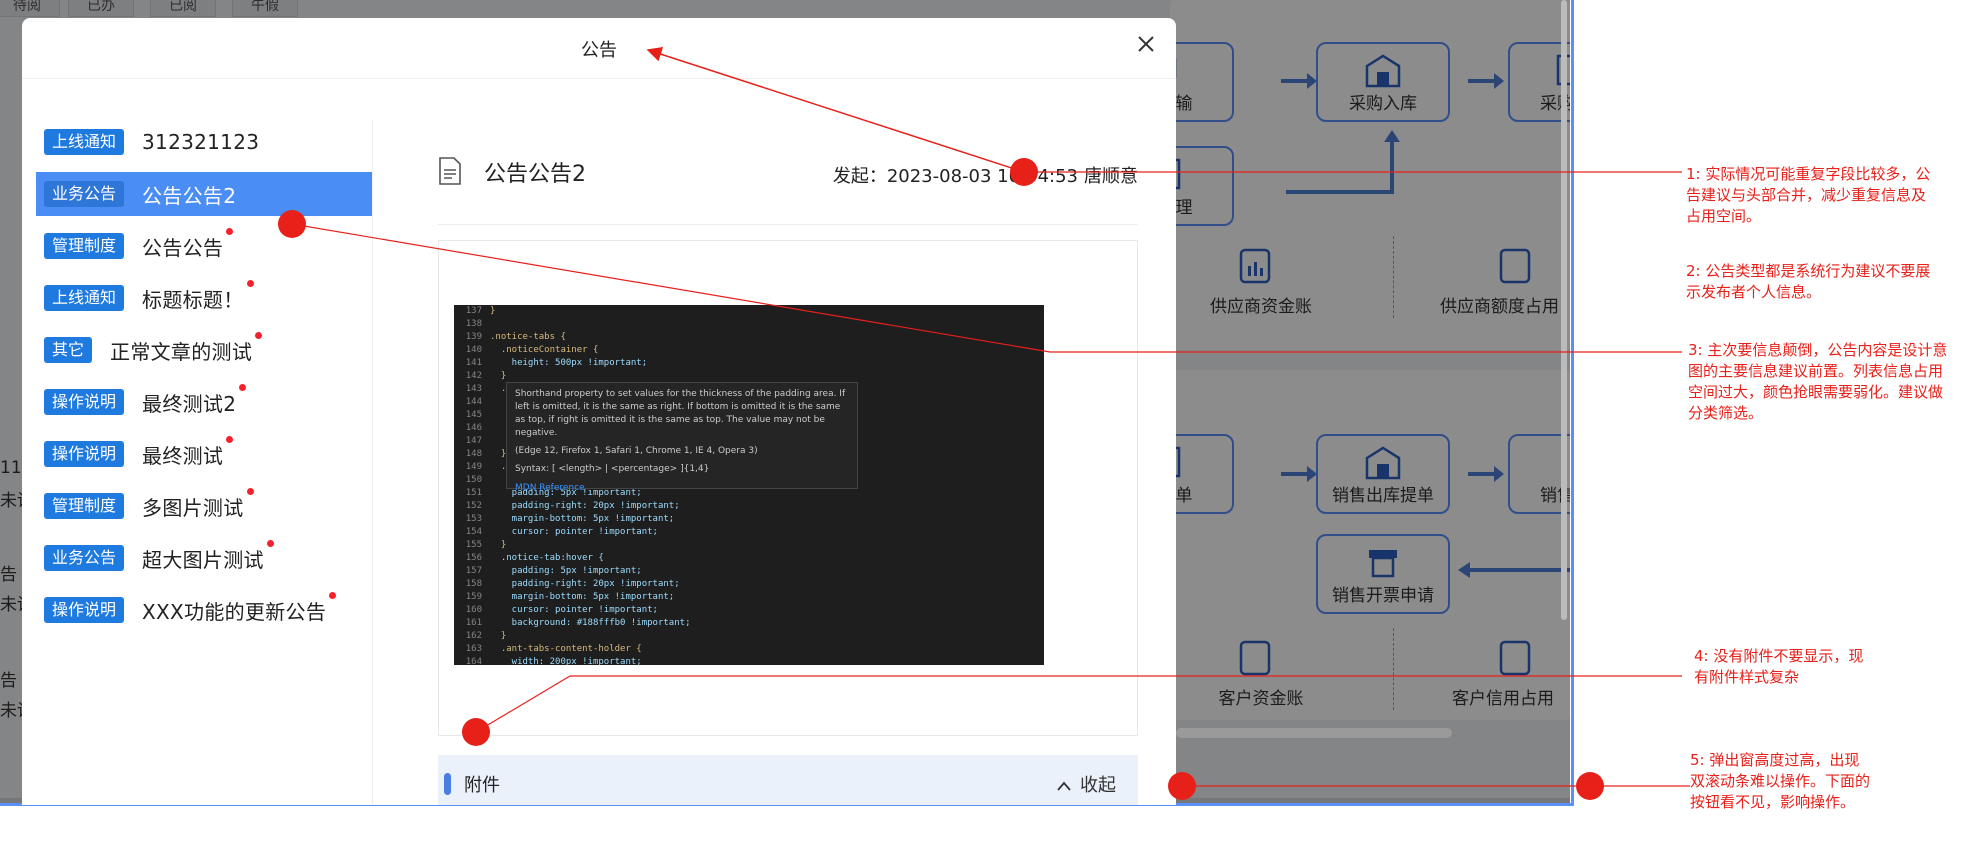 Image resolution: width=1978 pixels, height=864 pixels. What do you see at coordinates (183, 247) in the screenshot?
I see `notice-title-text: 公告公告` at bounding box center [183, 247].